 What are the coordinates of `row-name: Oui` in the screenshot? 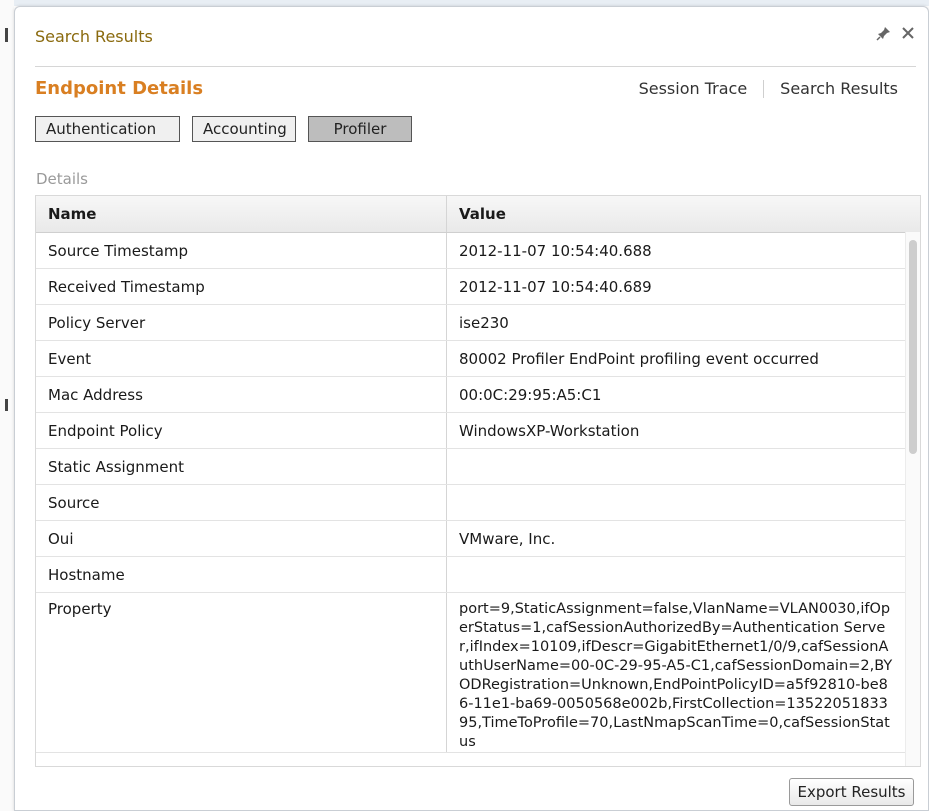 It's located at (241, 538).